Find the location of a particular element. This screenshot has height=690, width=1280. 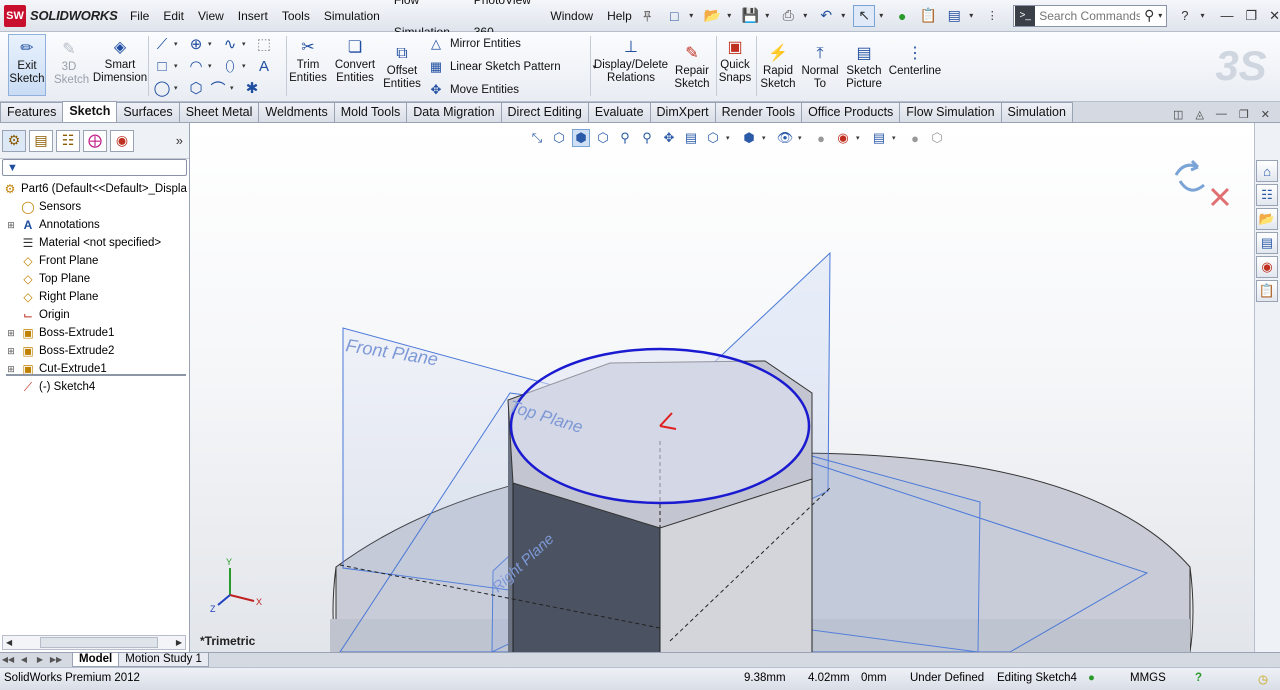

exit-sketch-button: ✏ Exit Sketch is located at coordinates (27, 65).